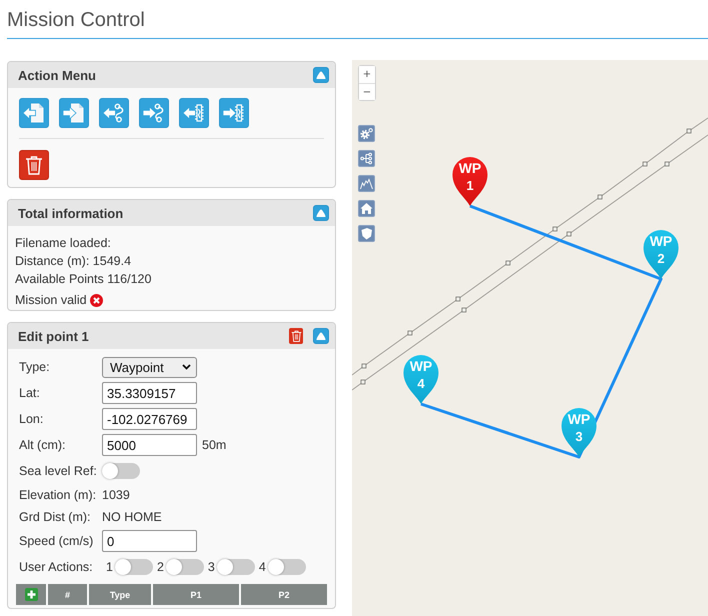 The image size is (708, 616). I want to click on nodes-right-arrow-icon, so click(154, 113).